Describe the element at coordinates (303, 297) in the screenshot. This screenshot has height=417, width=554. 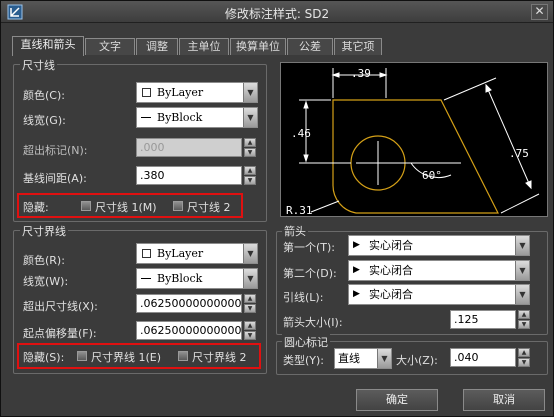
I see `arrow-leader-label: 引线(L):` at that location.